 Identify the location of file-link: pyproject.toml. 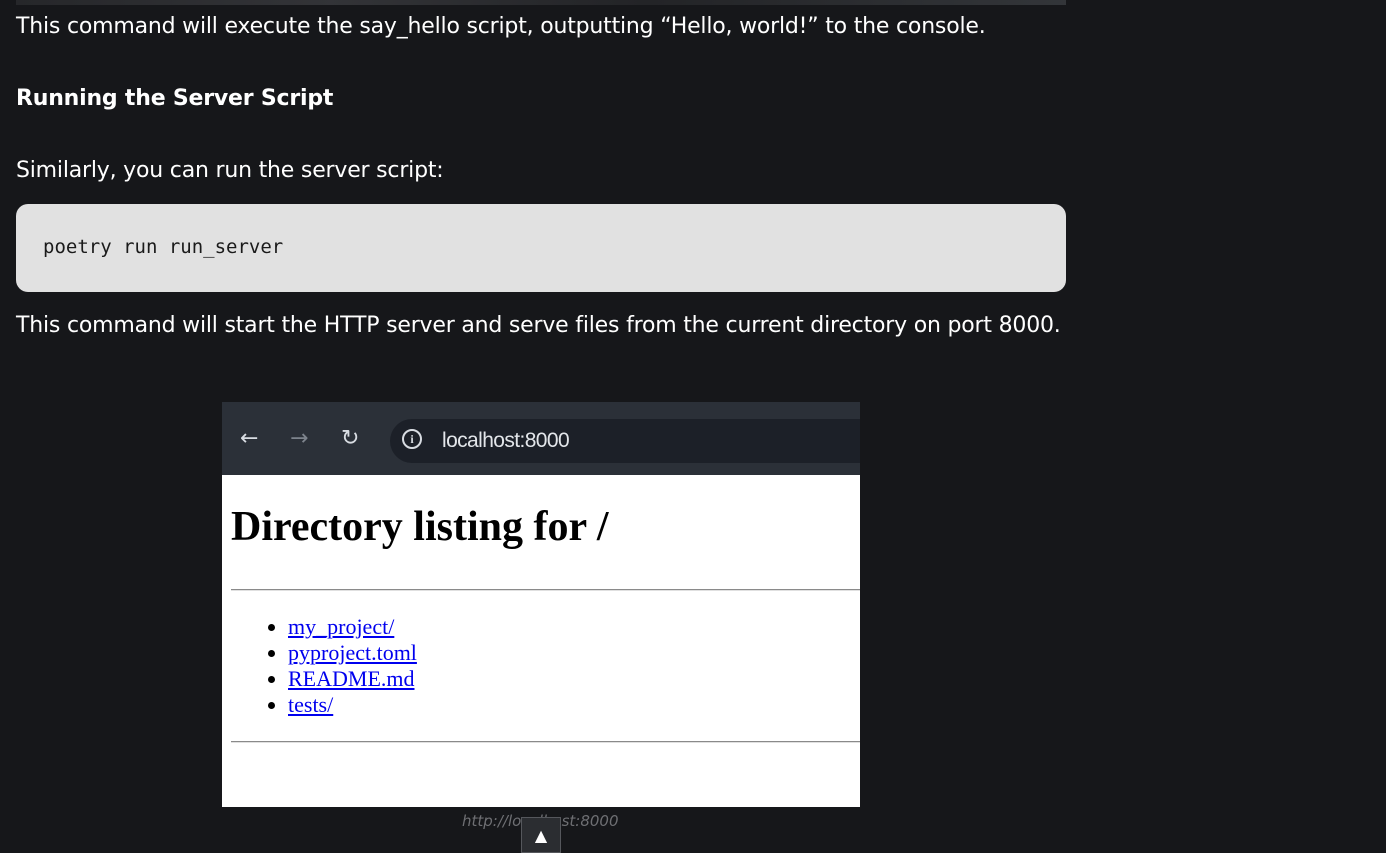
(352, 652).